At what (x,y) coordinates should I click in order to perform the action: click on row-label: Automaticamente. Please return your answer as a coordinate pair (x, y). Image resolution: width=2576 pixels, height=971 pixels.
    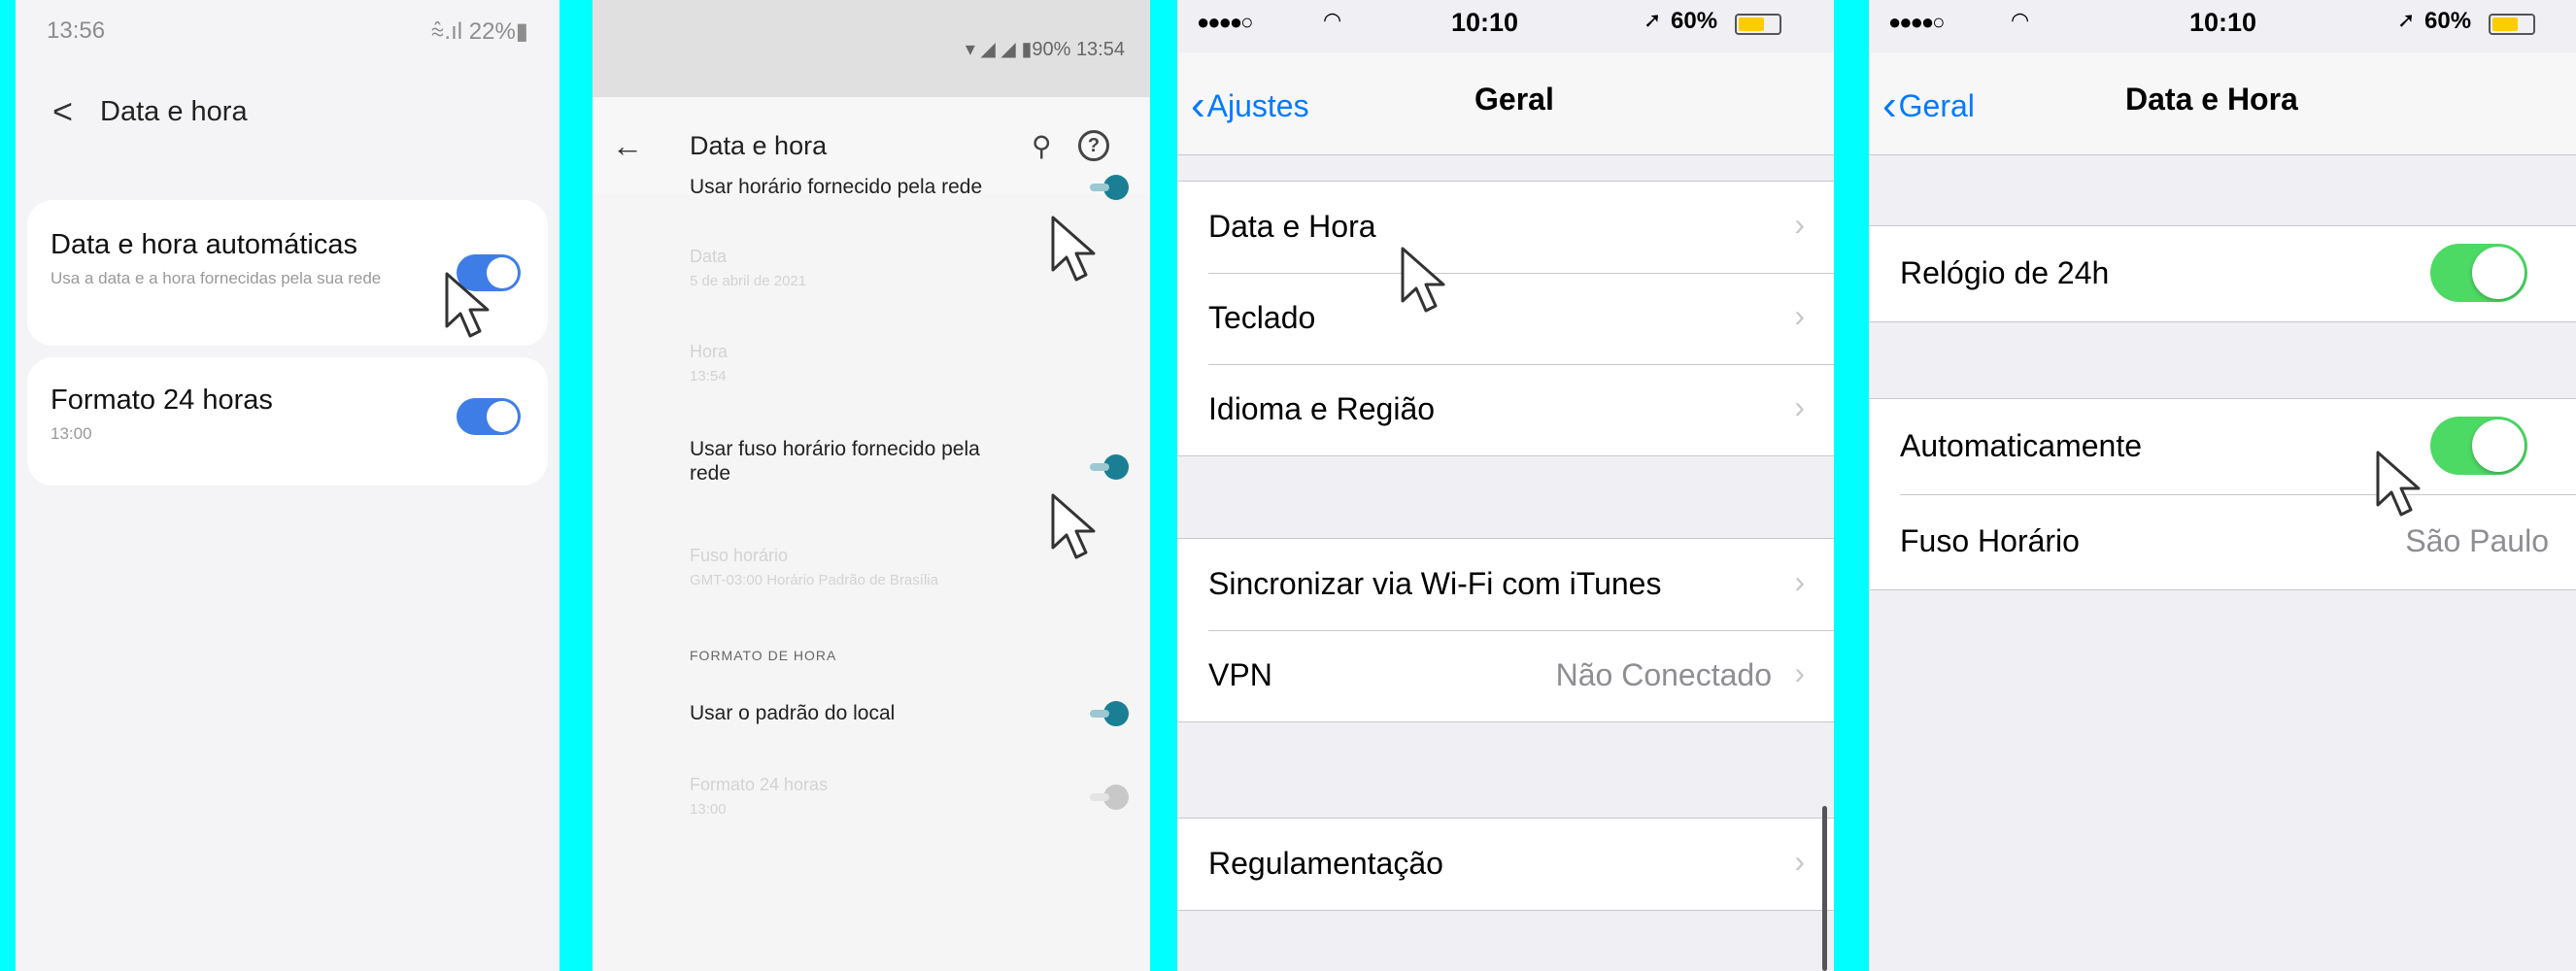
    Looking at the image, I should click on (2021, 445).